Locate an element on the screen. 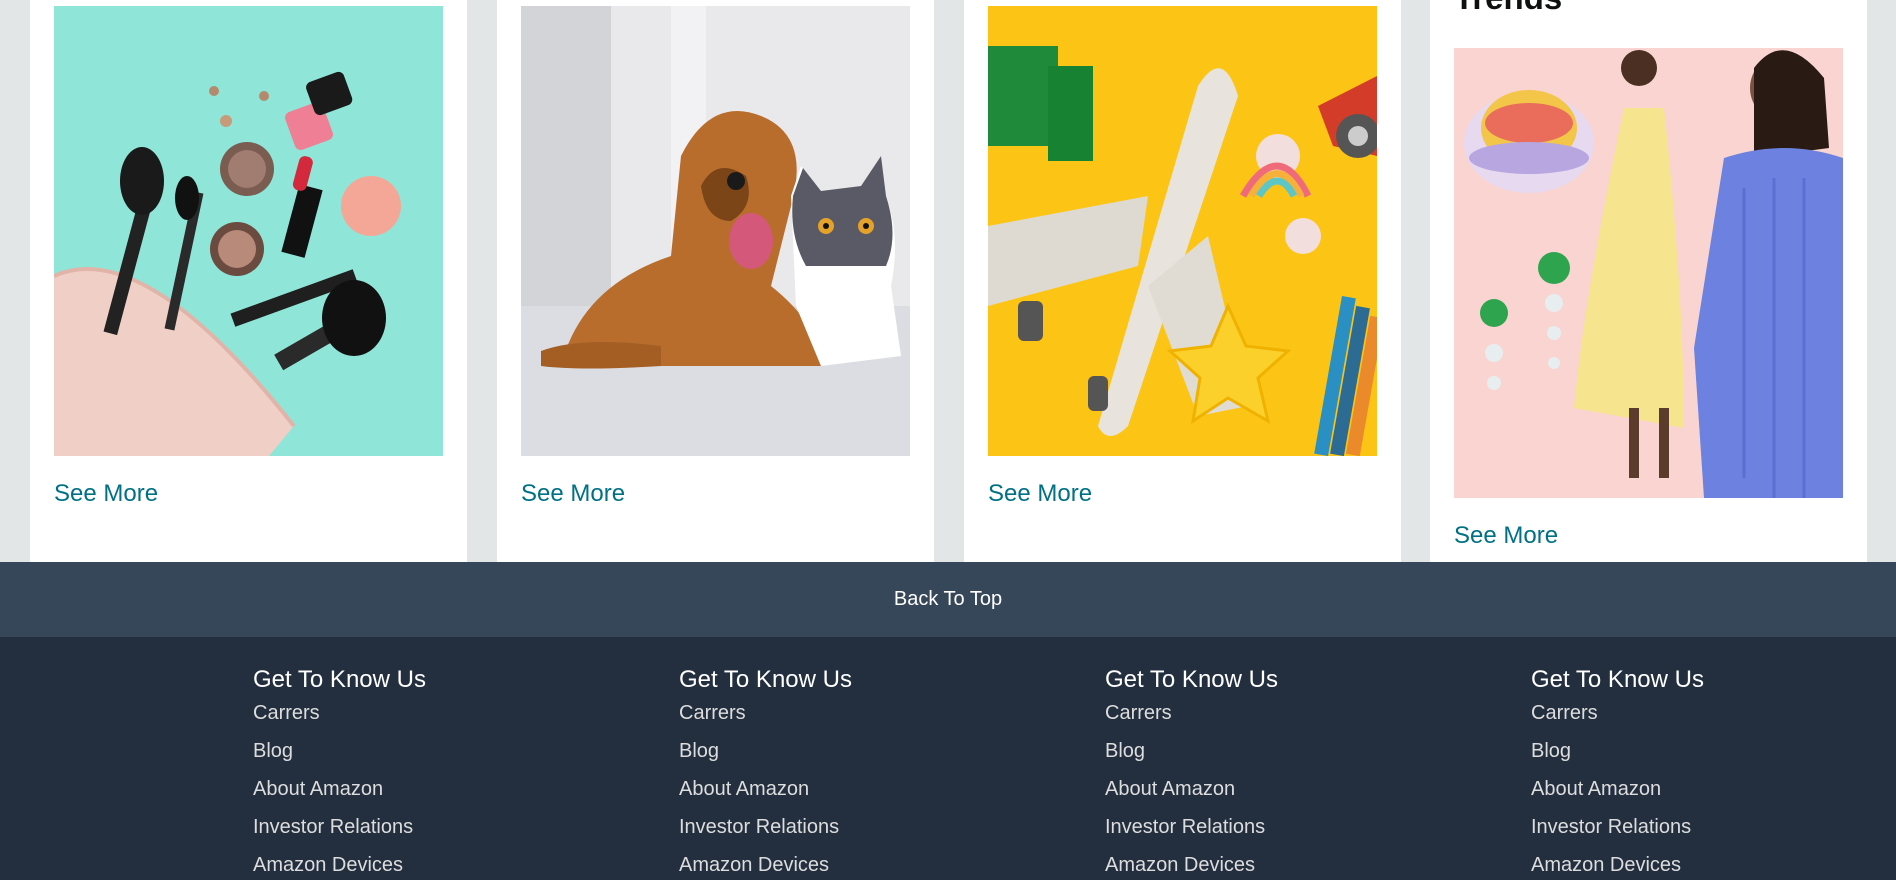 Image resolution: width=1896 pixels, height=880 pixels. toys-image is located at coordinates (1182, 231).